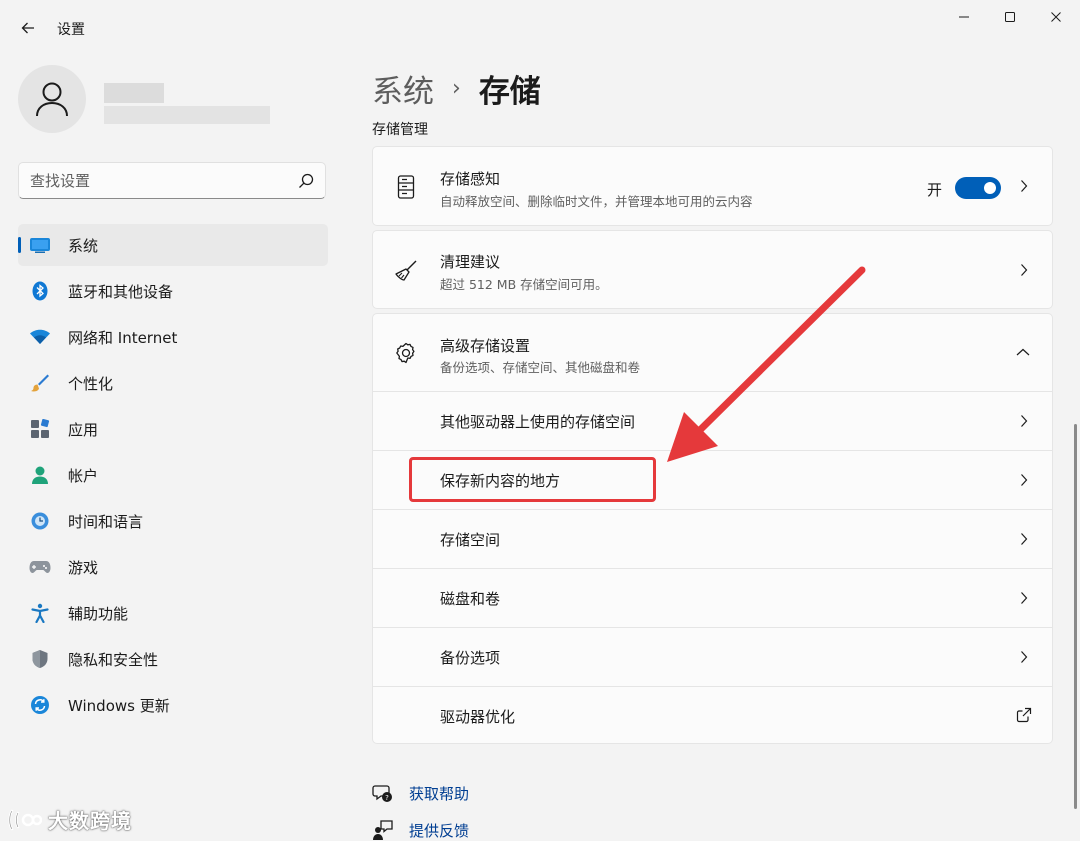  What do you see at coordinates (121, 291) in the screenshot?
I see `sidebar-item-label: 蓝牙和其他设备` at bounding box center [121, 291].